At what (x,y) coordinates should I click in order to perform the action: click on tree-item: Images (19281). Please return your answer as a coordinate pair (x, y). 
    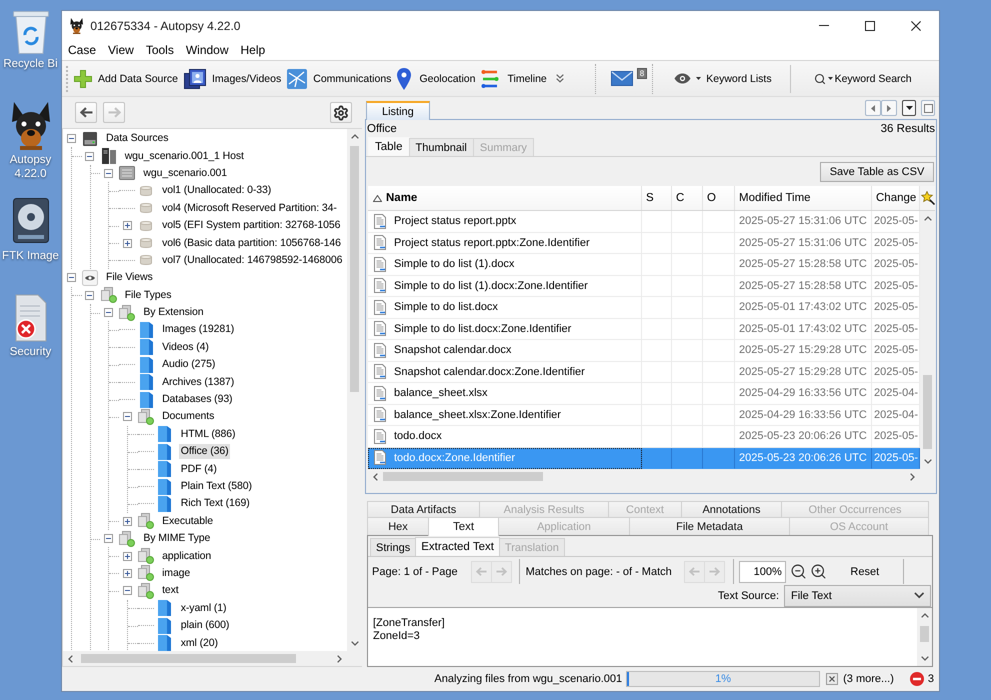
    Looking at the image, I should click on (198, 330).